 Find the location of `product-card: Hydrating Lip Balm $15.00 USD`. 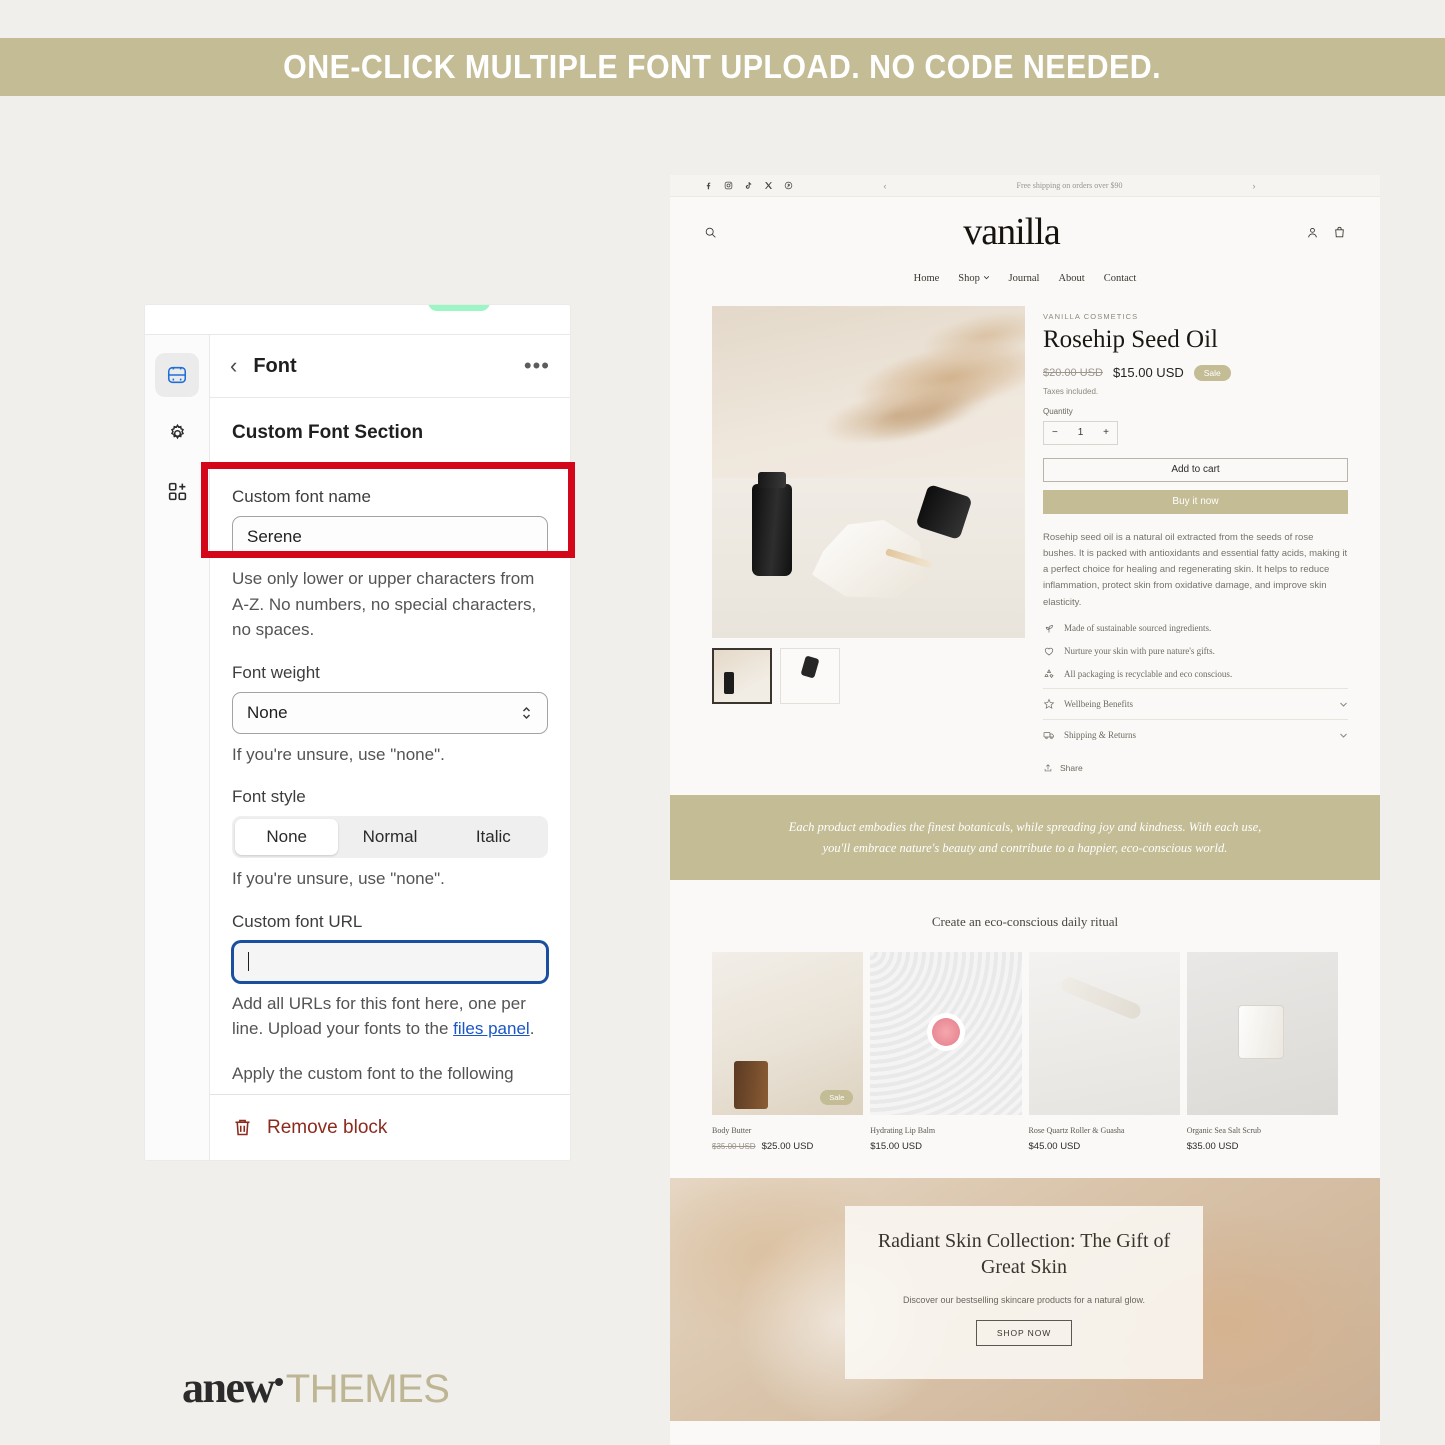

product-card: Hydrating Lip Balm $15.00 USD is located at coordinates (946, 1052).